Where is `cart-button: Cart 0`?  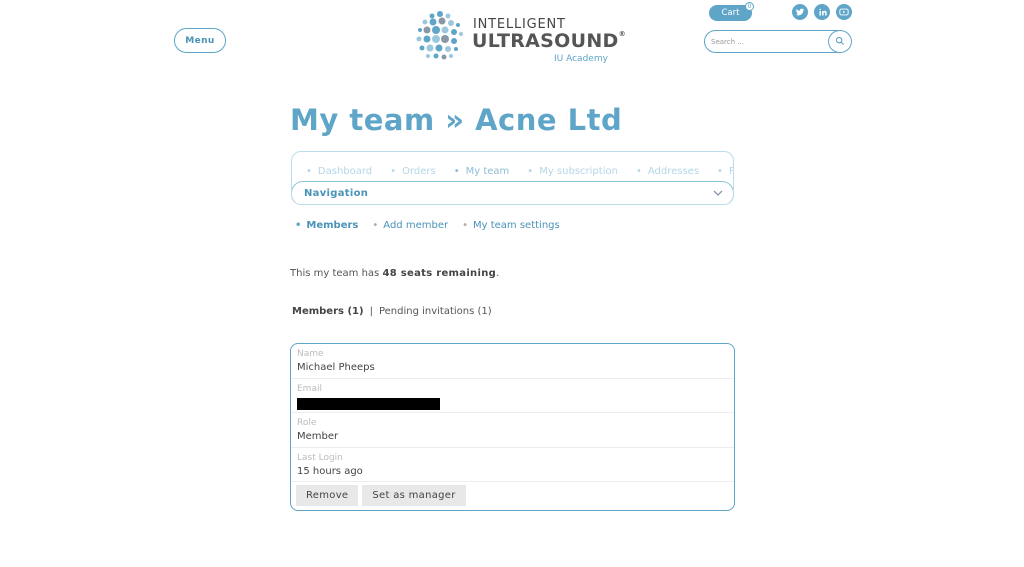 cart-button: Cart 0 is located at coordinates (731, 11).